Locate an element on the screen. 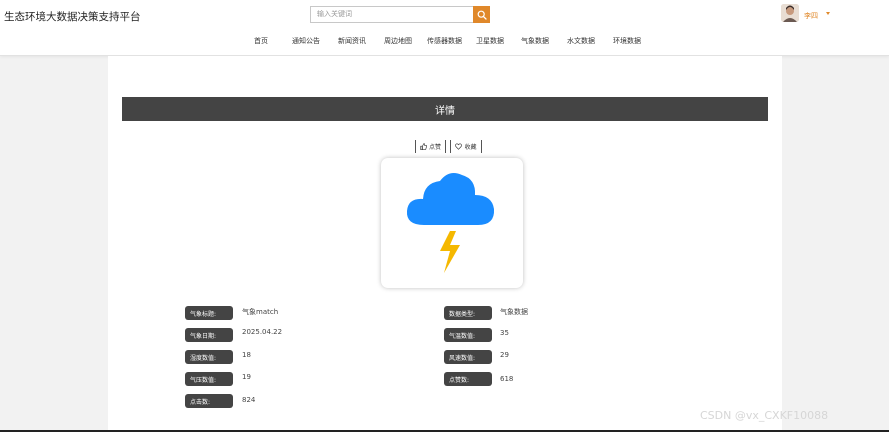 The image size is (889, 432). detail-title: 详情 is located at coordinates (445, 111).